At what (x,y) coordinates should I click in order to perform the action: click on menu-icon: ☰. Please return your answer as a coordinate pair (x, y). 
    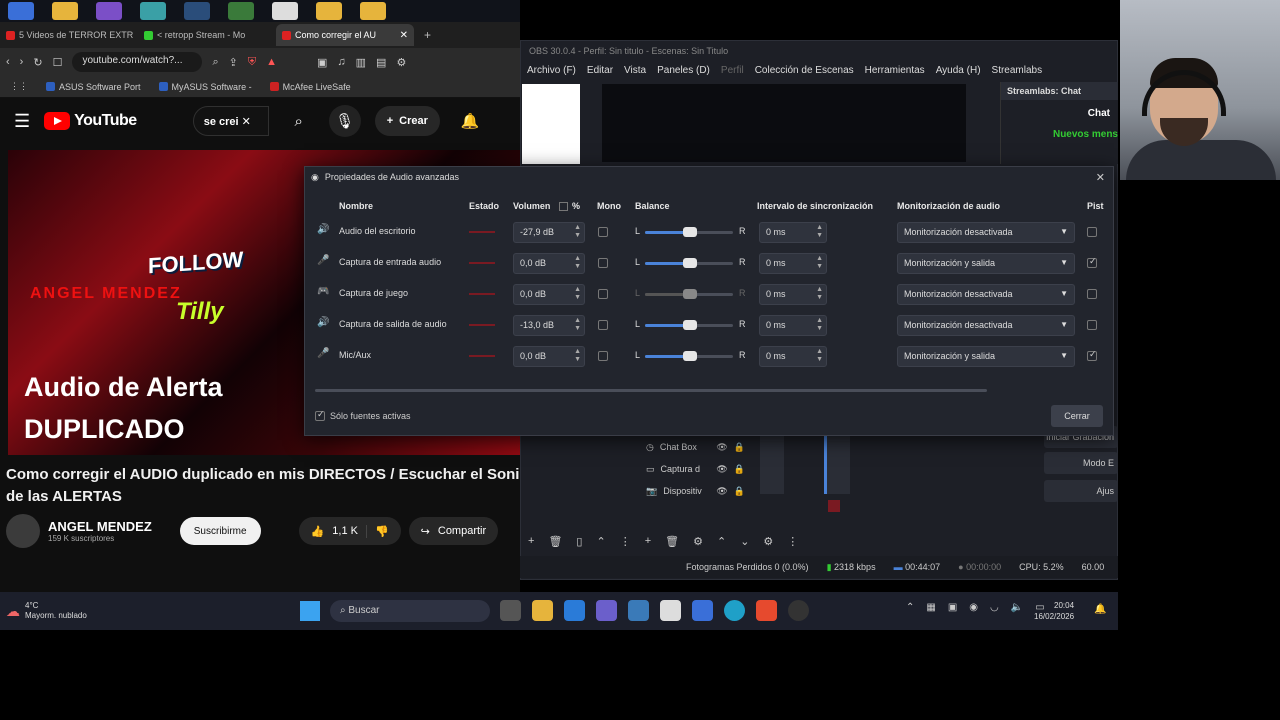
    Looking at the image, I should click on (22, 121).